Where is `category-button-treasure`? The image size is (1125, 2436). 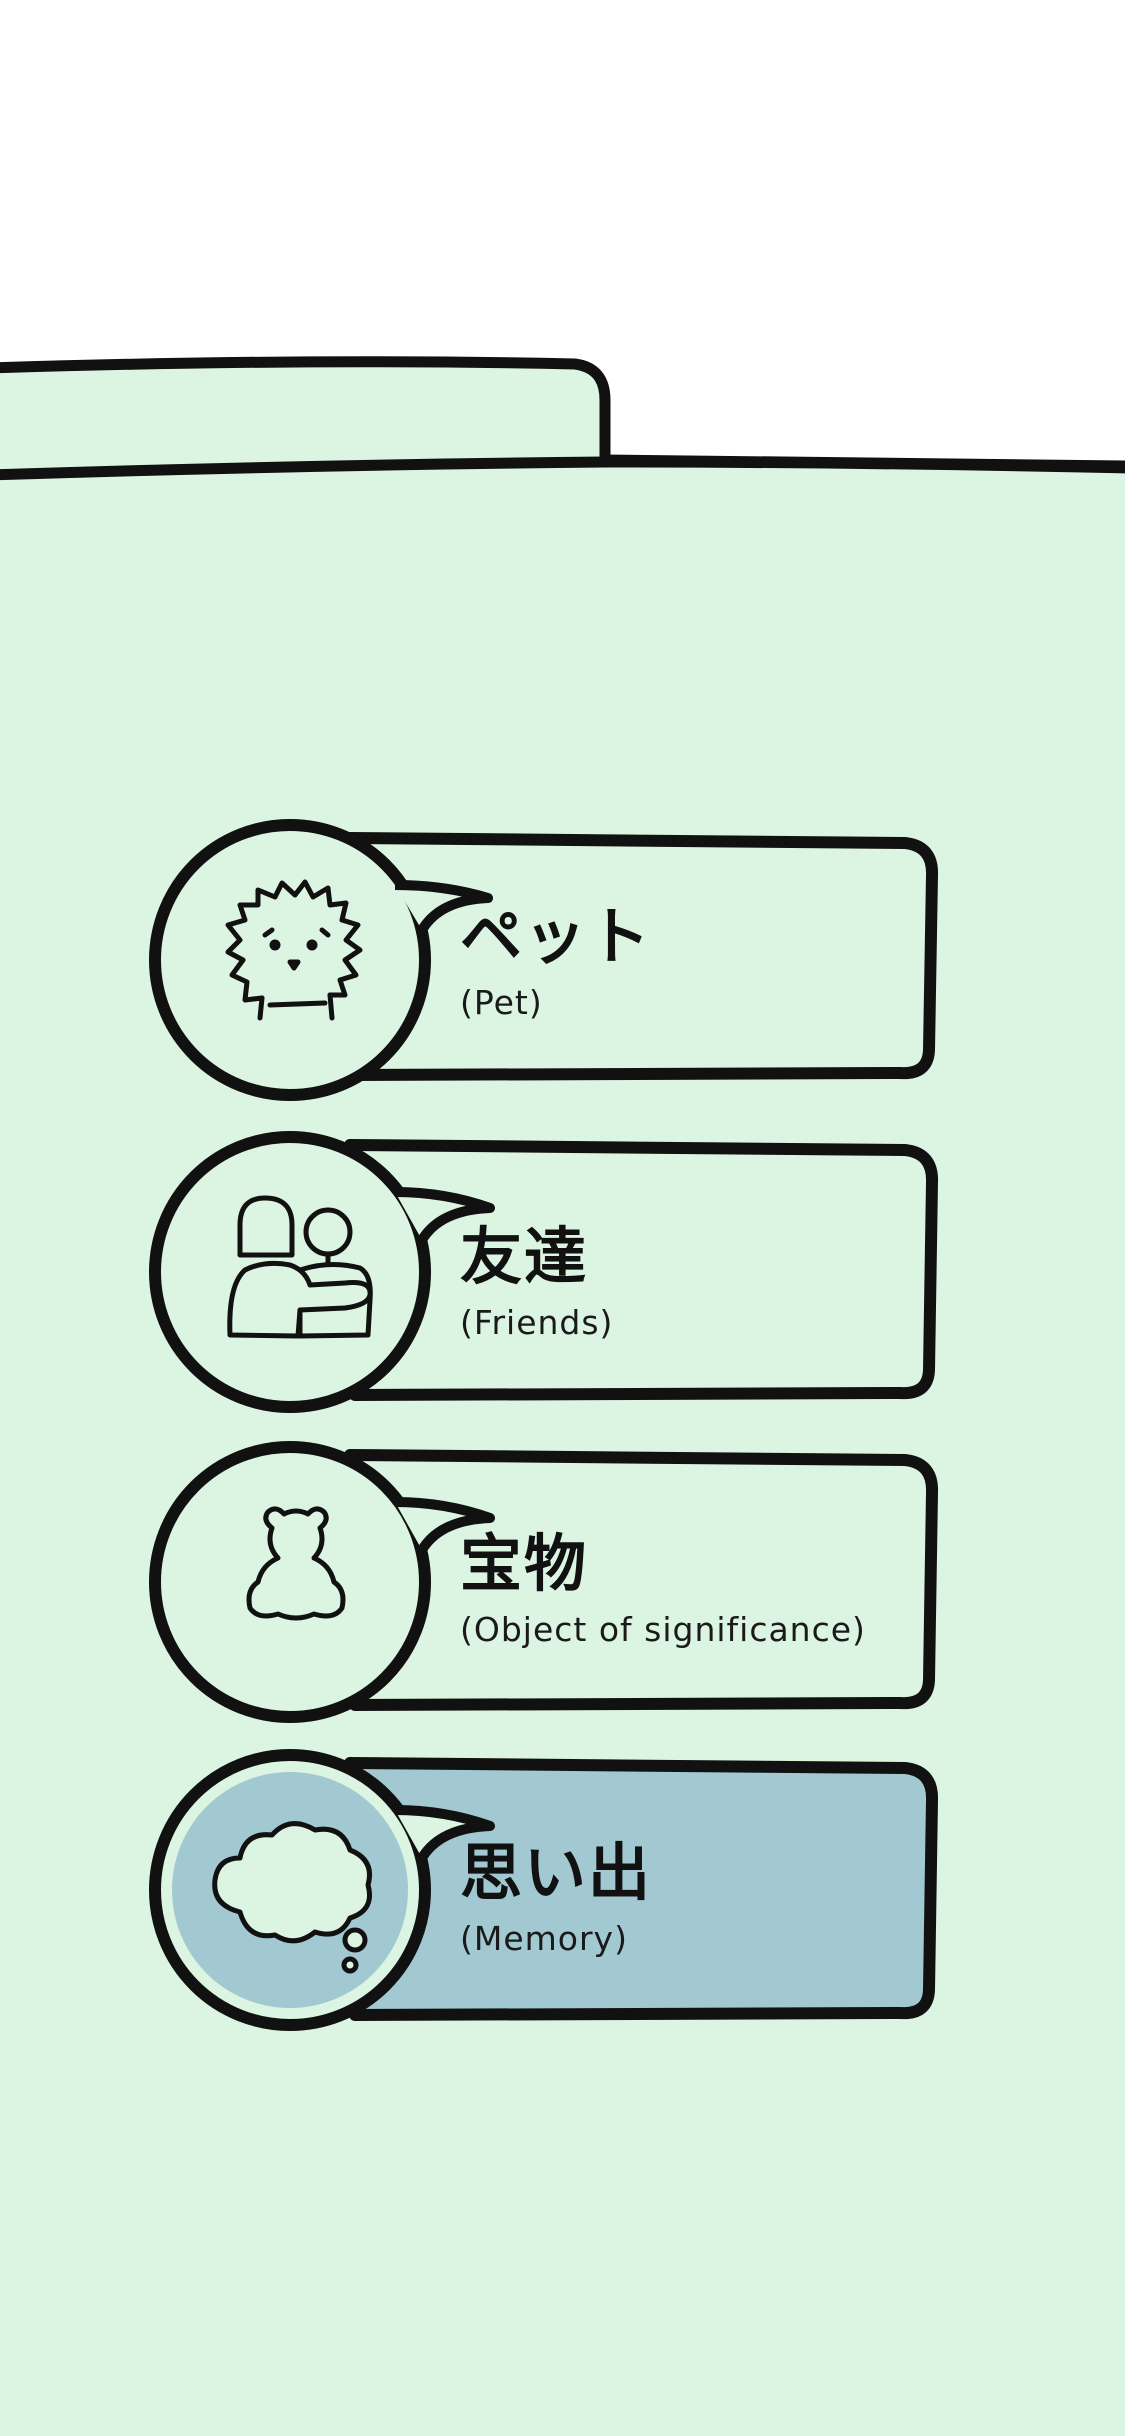
category-button-treasure is located at coordinates (545, 1585).